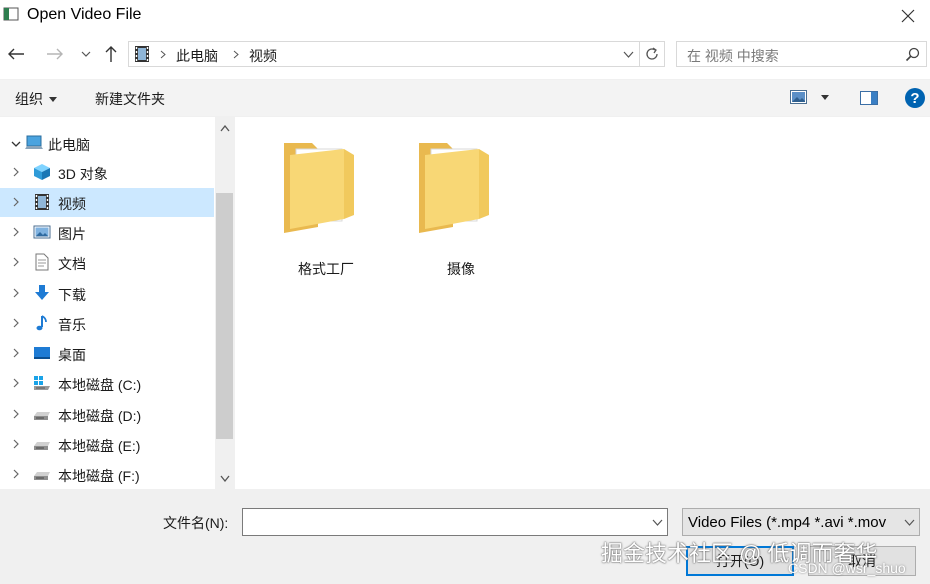  I want to click on tree-item: 本地磁盘 (C:), so click(107, 383).